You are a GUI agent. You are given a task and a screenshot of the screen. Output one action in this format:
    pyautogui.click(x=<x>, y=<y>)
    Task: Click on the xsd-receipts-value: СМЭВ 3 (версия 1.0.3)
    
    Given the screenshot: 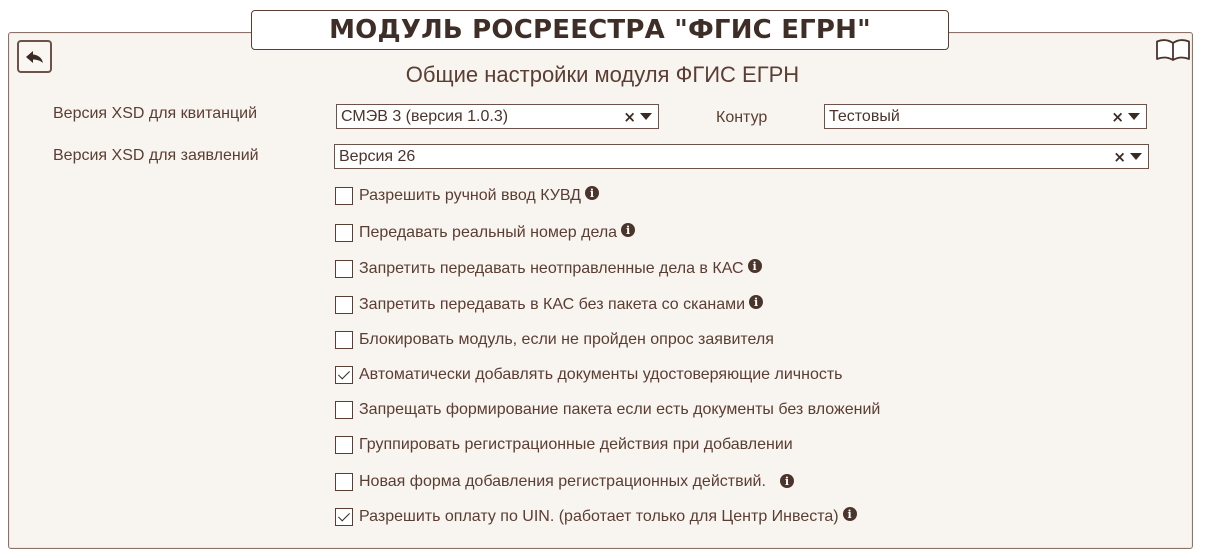 What is the action you would take?
    pyautogui.click(x=425, y=116)
    